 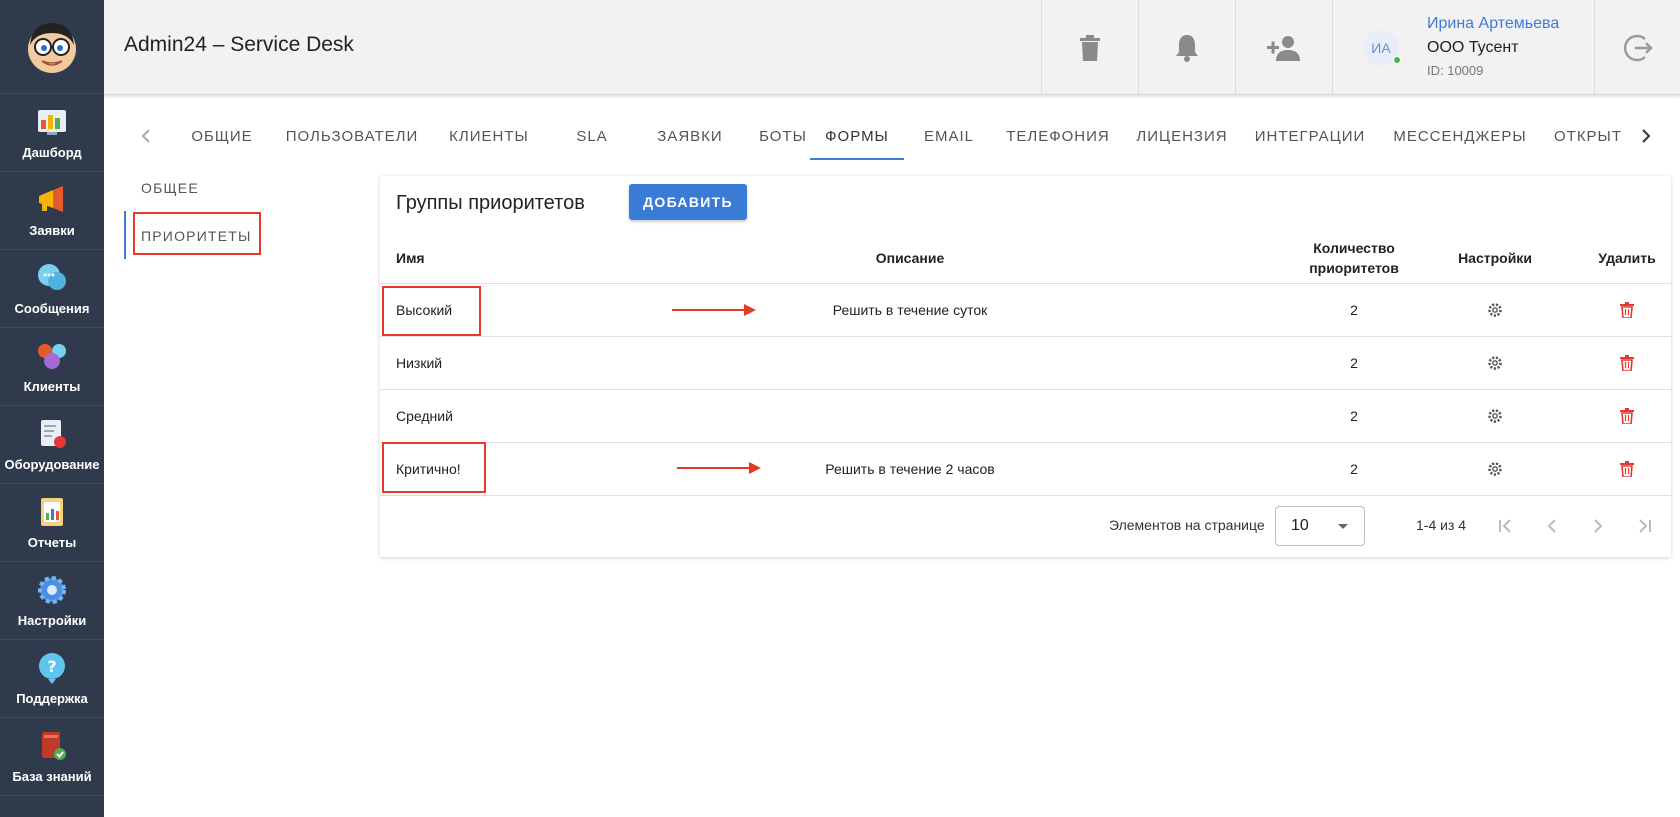 I want to click on table-row: Средний 2, so click(x=1025, y=416).